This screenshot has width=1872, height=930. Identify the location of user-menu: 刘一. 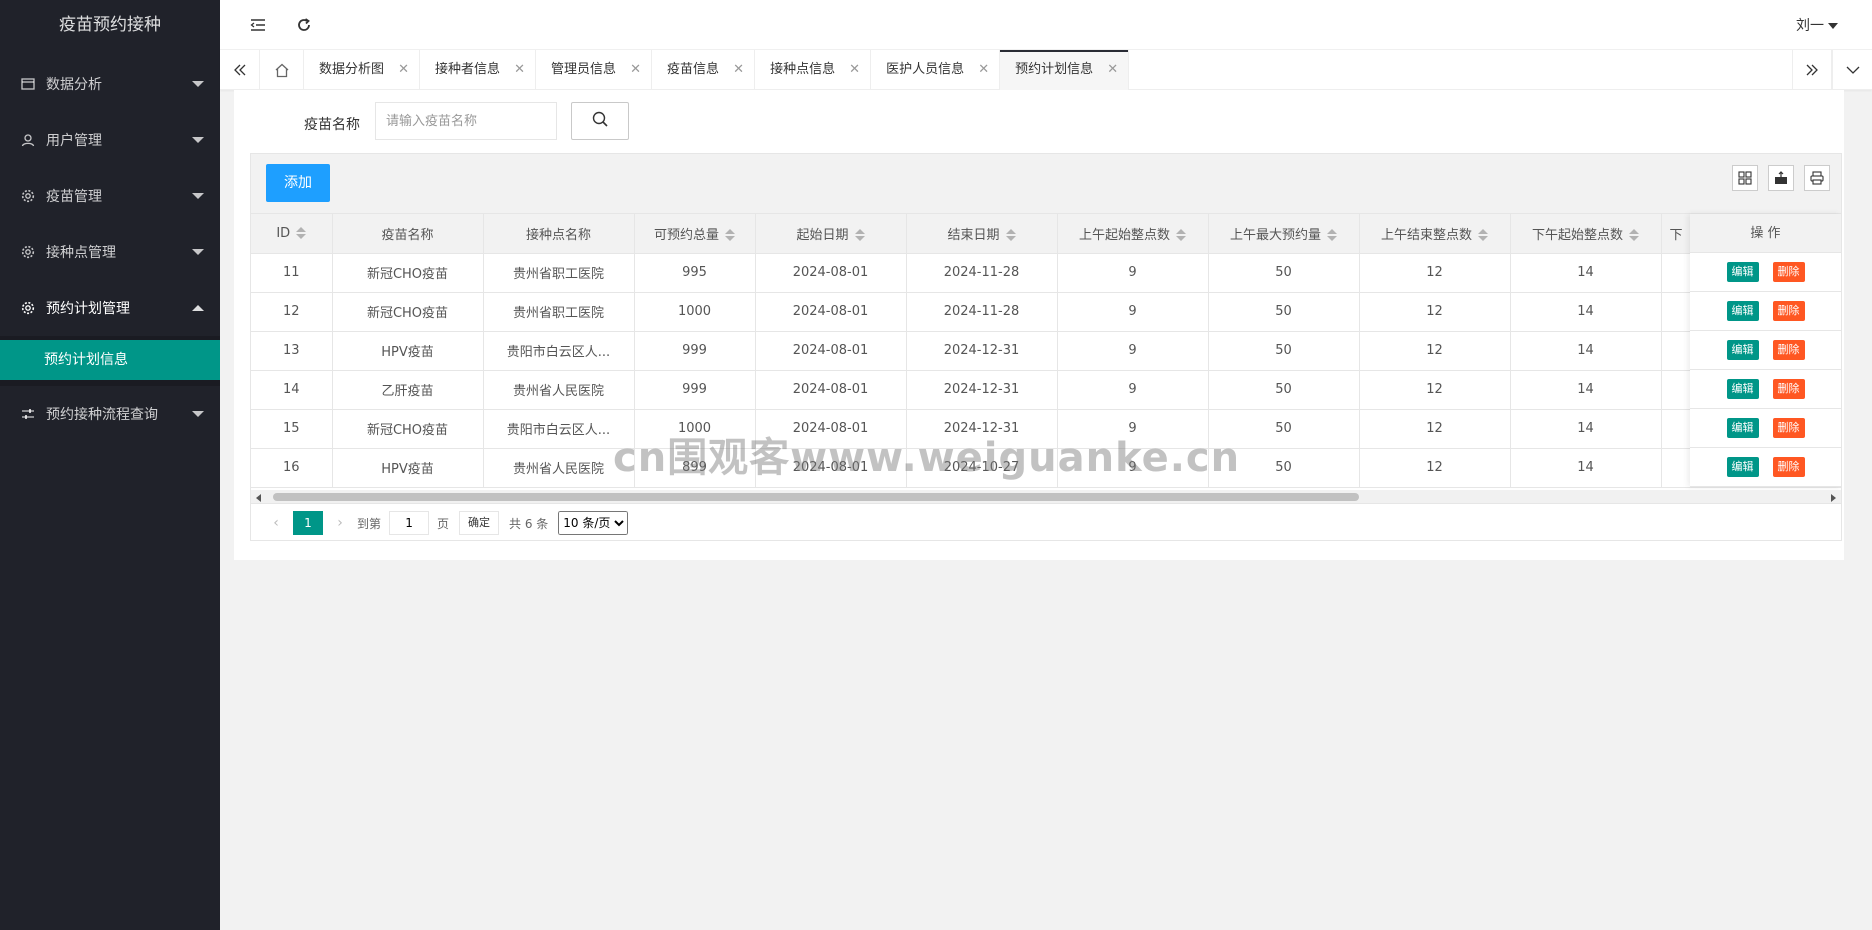
(1817, 25).